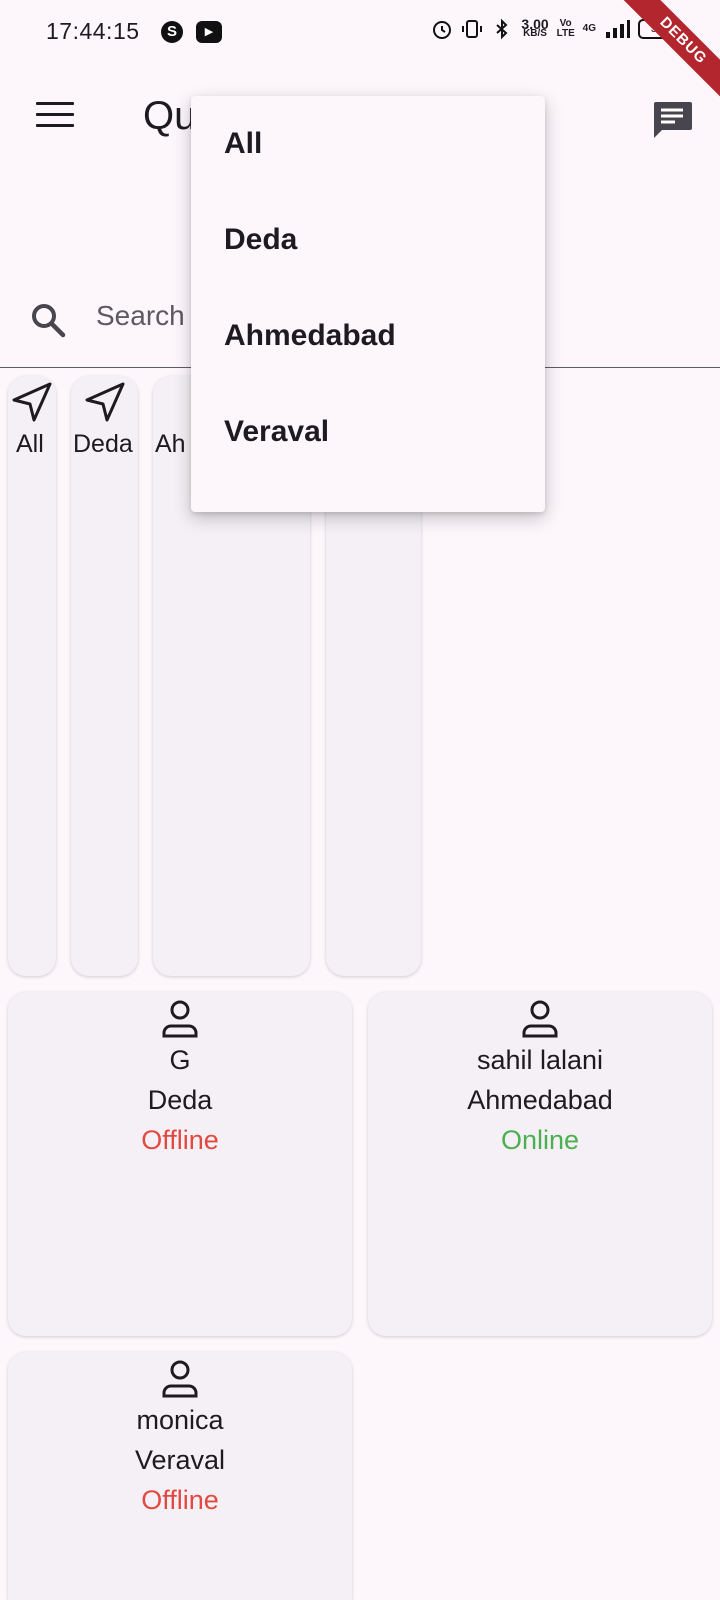 The height and width of the screenshot is (1600, 720). What do you see at coordinates (170, 116) in the screenshot?
I see `page-title: Qu` at bounding box center [170, 116].